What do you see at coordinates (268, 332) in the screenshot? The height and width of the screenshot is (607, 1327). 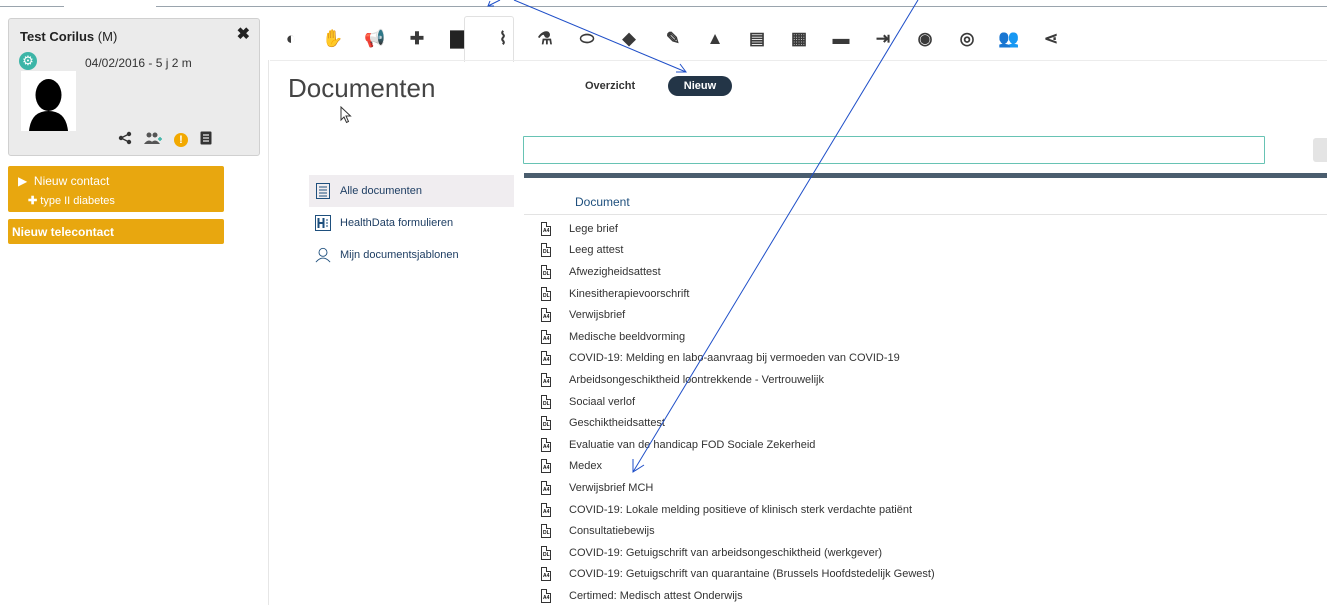 I see `content-left-border` at bounding box center [268, 332].